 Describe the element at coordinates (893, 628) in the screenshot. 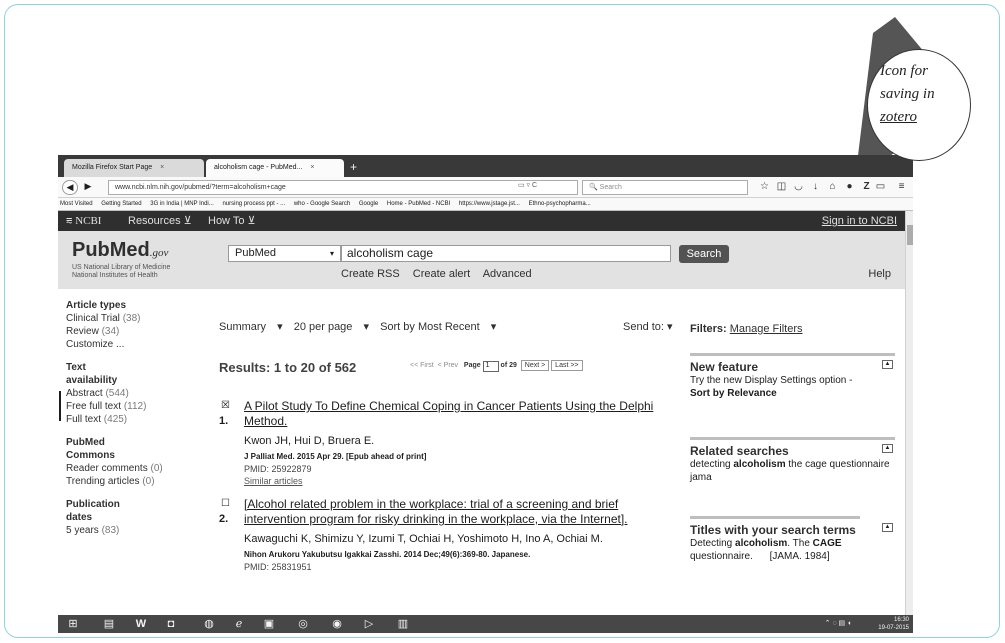

I see `clock-date: 19-07-2015` at that location.